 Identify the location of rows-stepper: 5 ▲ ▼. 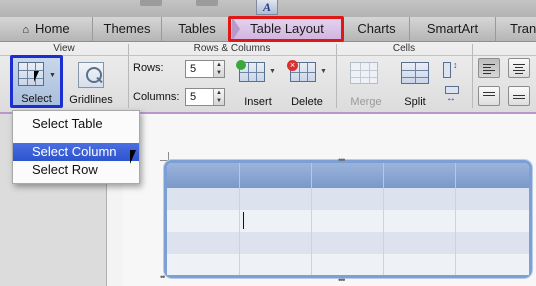
(205, 69).